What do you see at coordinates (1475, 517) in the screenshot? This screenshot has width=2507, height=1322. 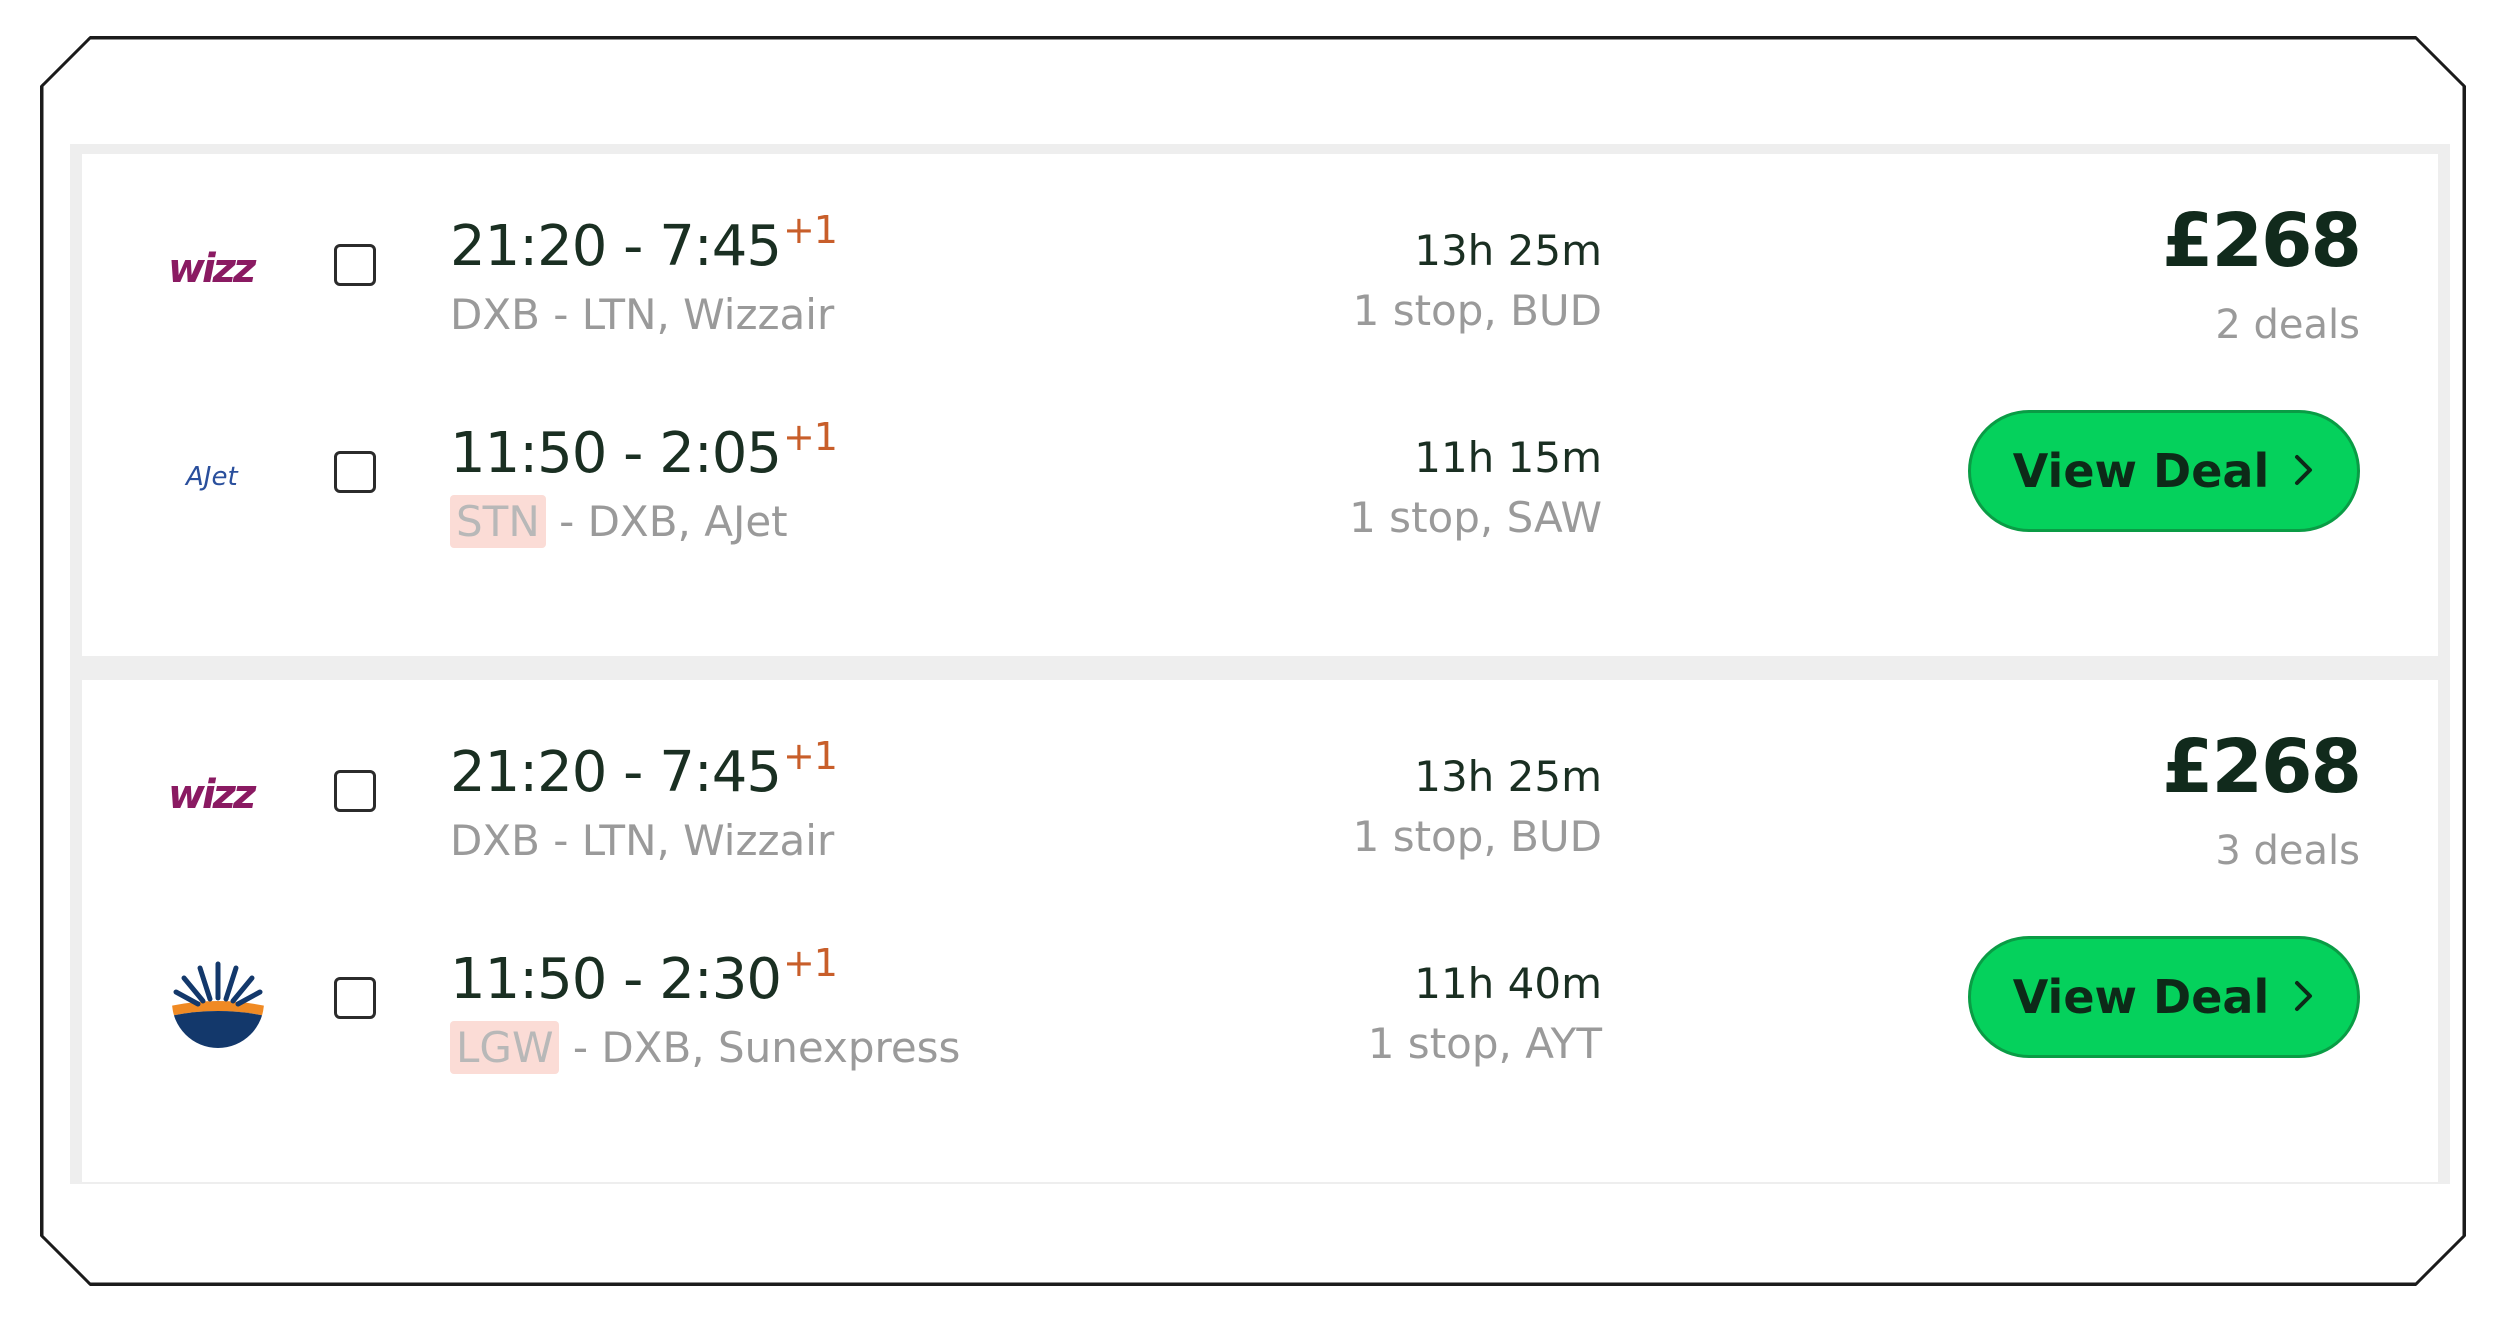 I see `flight-stops: 1 stop, SAW` at bounding box center [1475, 517].